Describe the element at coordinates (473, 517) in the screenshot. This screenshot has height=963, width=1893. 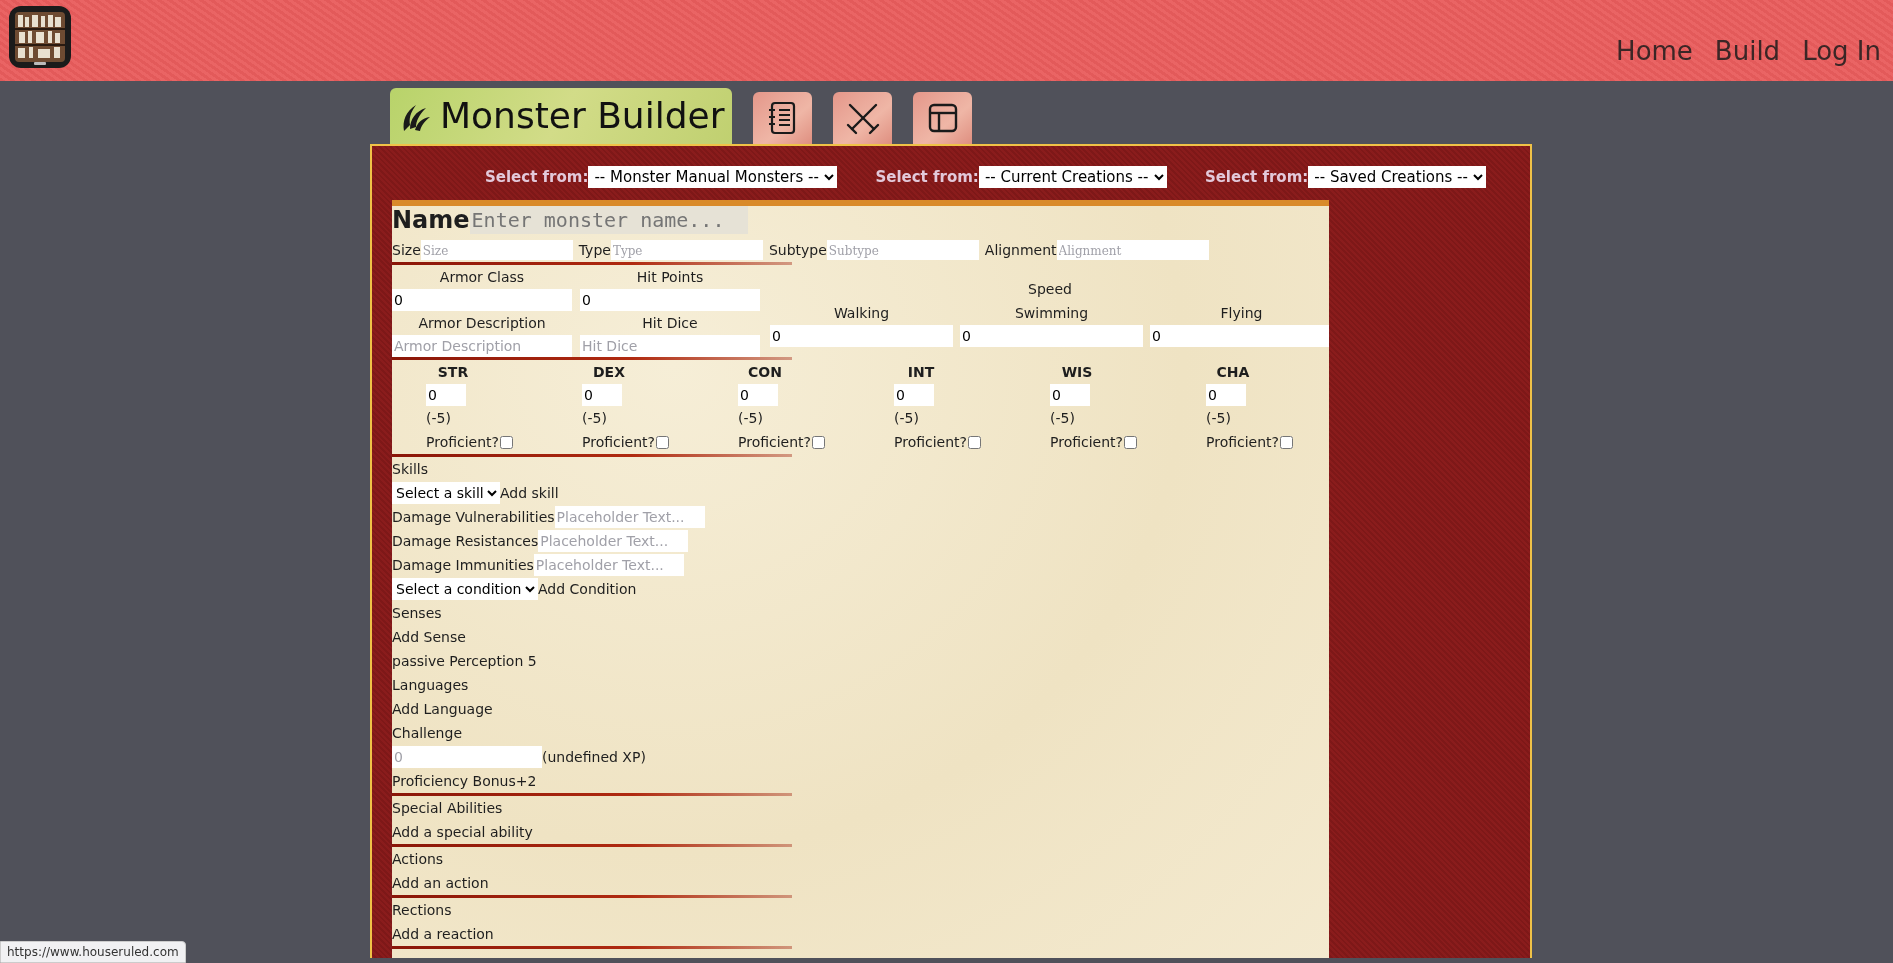
I see `field-label: Damage Vulnerabilities` at that location.